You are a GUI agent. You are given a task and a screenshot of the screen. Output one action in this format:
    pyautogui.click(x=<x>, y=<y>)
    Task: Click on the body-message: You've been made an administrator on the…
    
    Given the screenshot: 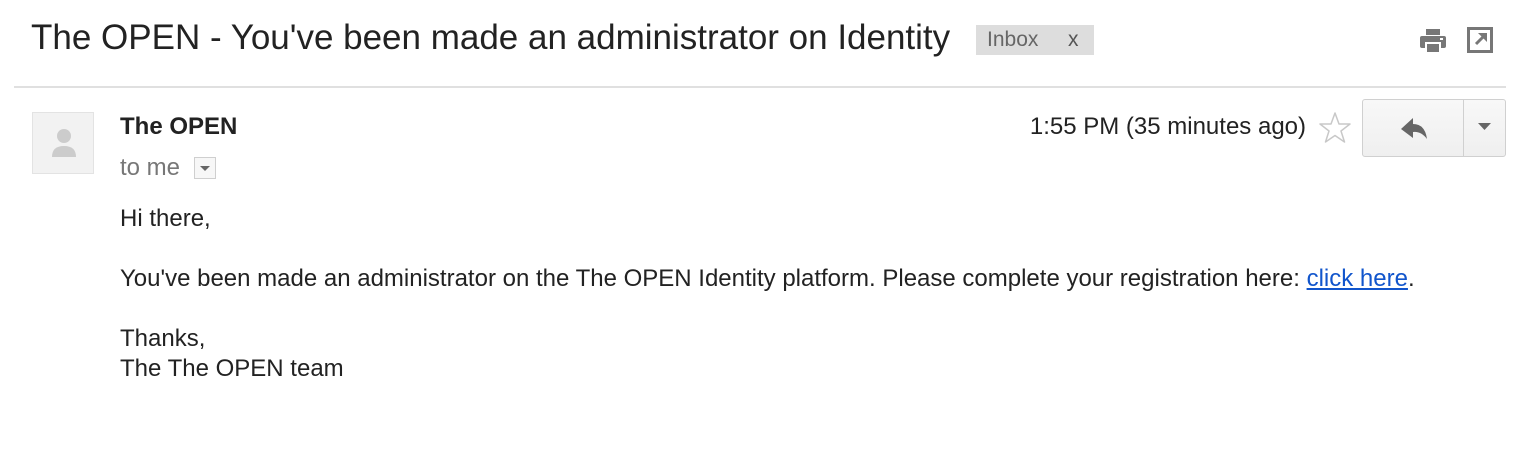 What is the action you would take?
    pyautogui.click(x=785, y=279)
    